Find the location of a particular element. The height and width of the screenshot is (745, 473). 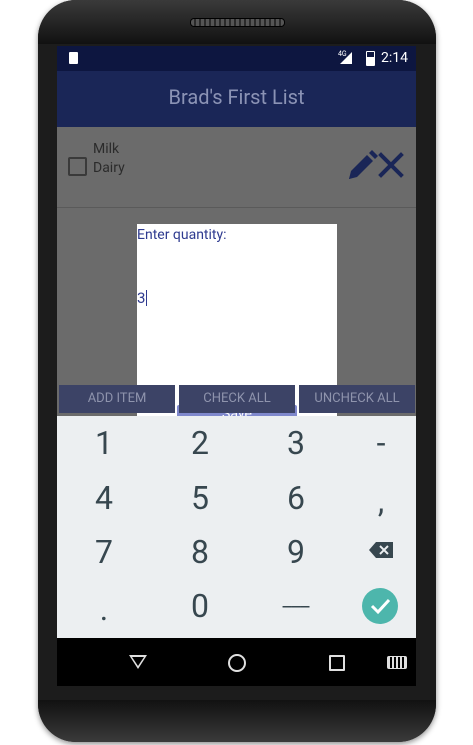

item-name: Milk is located at coordinates (106, 149).